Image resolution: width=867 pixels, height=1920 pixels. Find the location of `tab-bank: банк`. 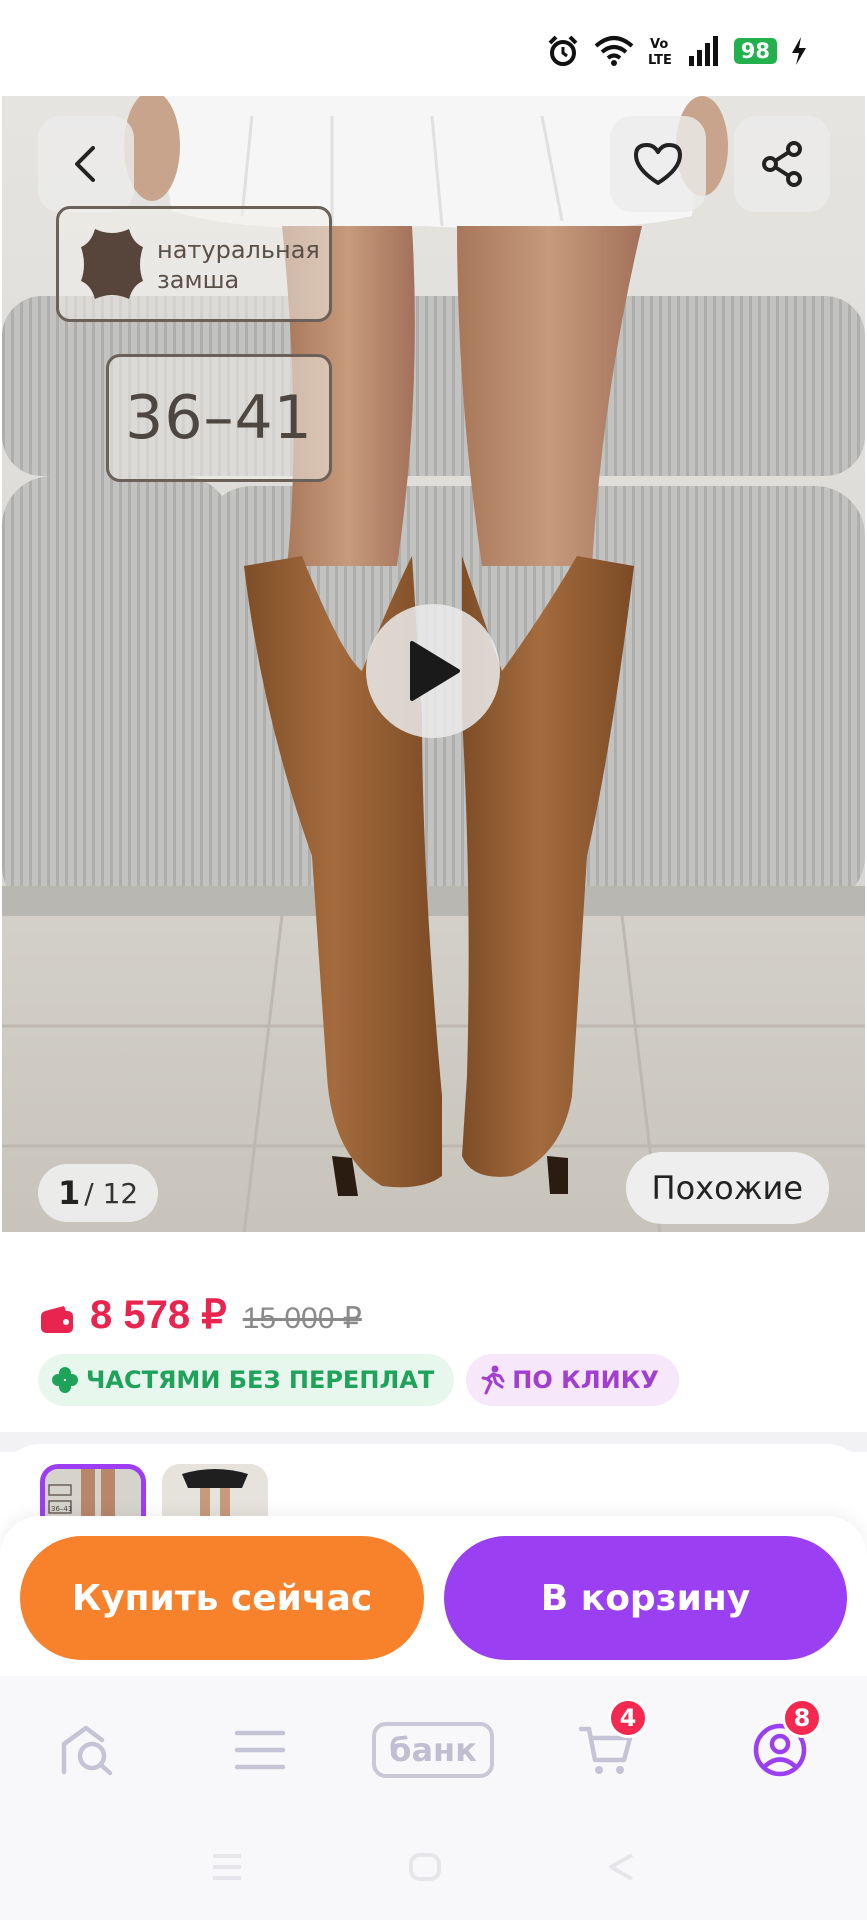

tab-bank: банк is located at coordinates (433, 1750).